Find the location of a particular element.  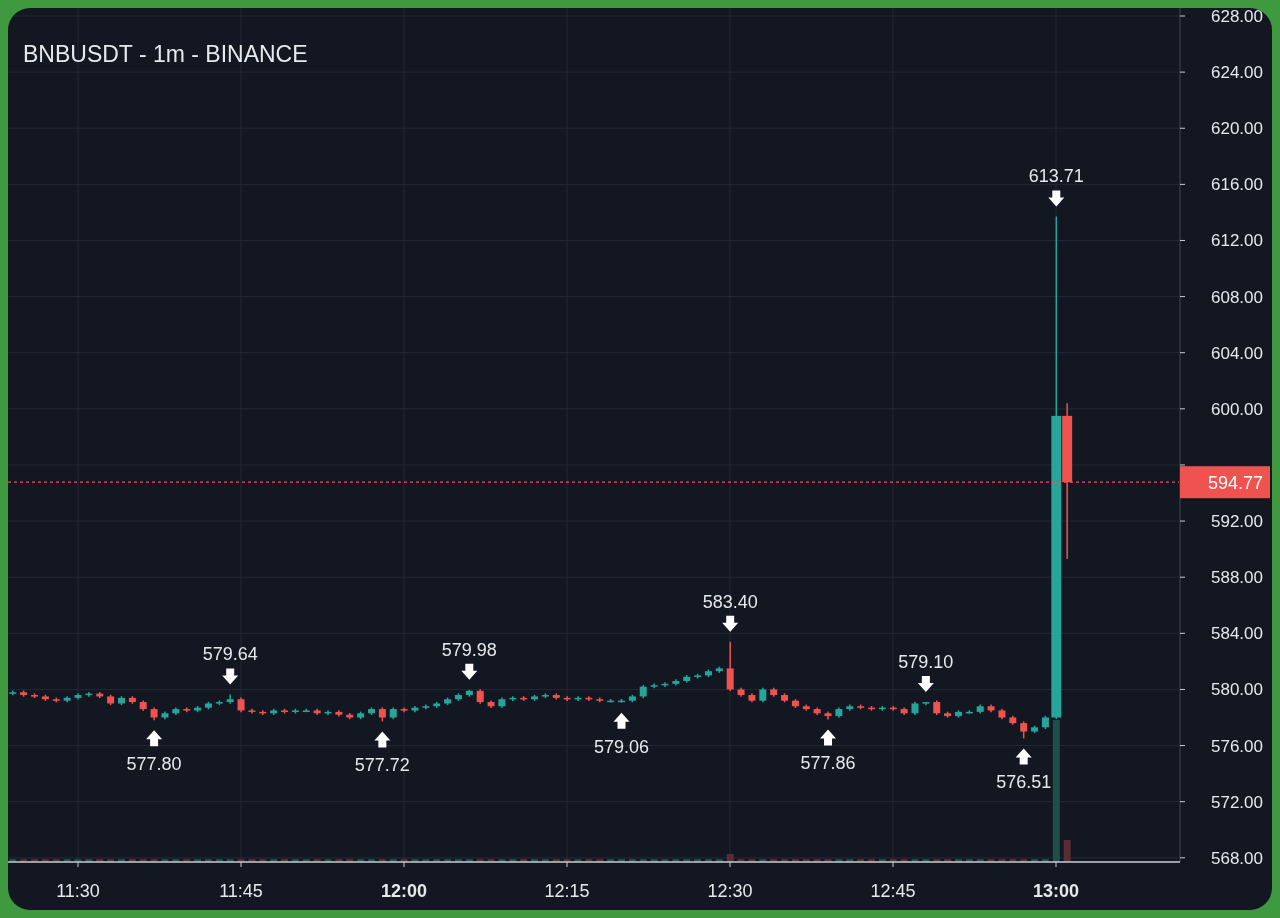

price-axis-label: 600.00 is located at coordinates (1237, 409).